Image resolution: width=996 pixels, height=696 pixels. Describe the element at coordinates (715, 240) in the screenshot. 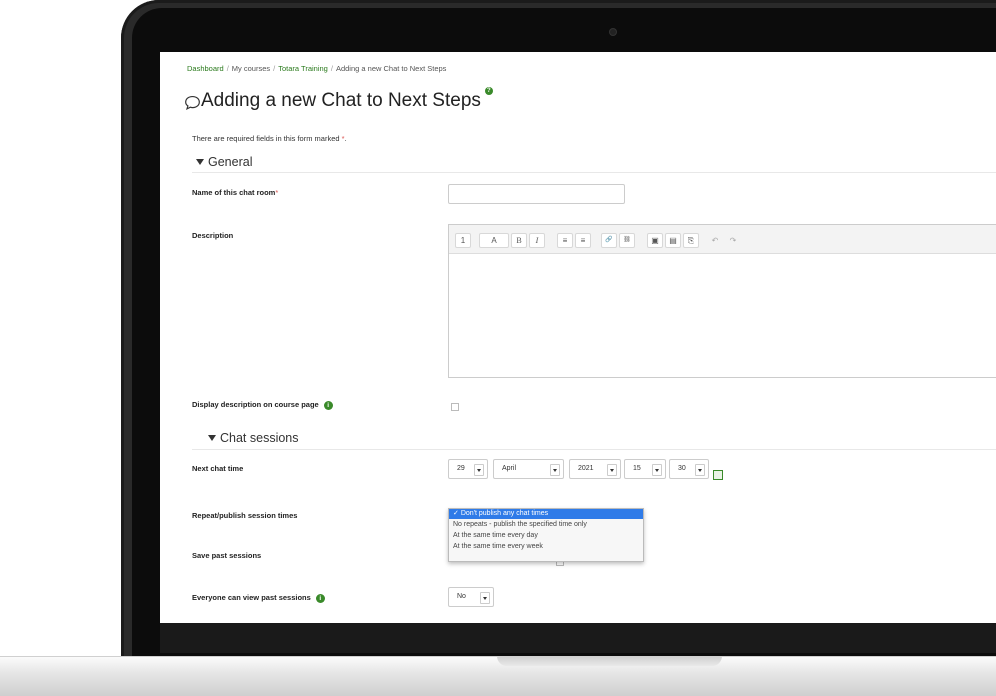

I see `undo-button: ↶` at that location.